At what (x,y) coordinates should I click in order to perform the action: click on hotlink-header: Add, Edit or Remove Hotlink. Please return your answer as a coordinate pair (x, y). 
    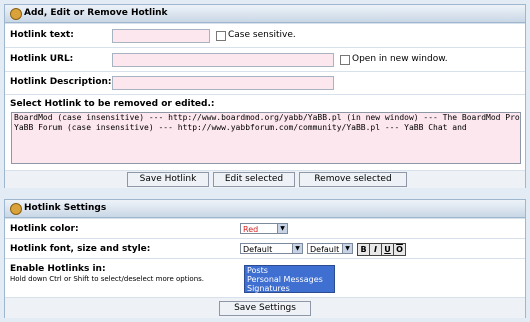
    Looking at the image, I should click on (265, 14).